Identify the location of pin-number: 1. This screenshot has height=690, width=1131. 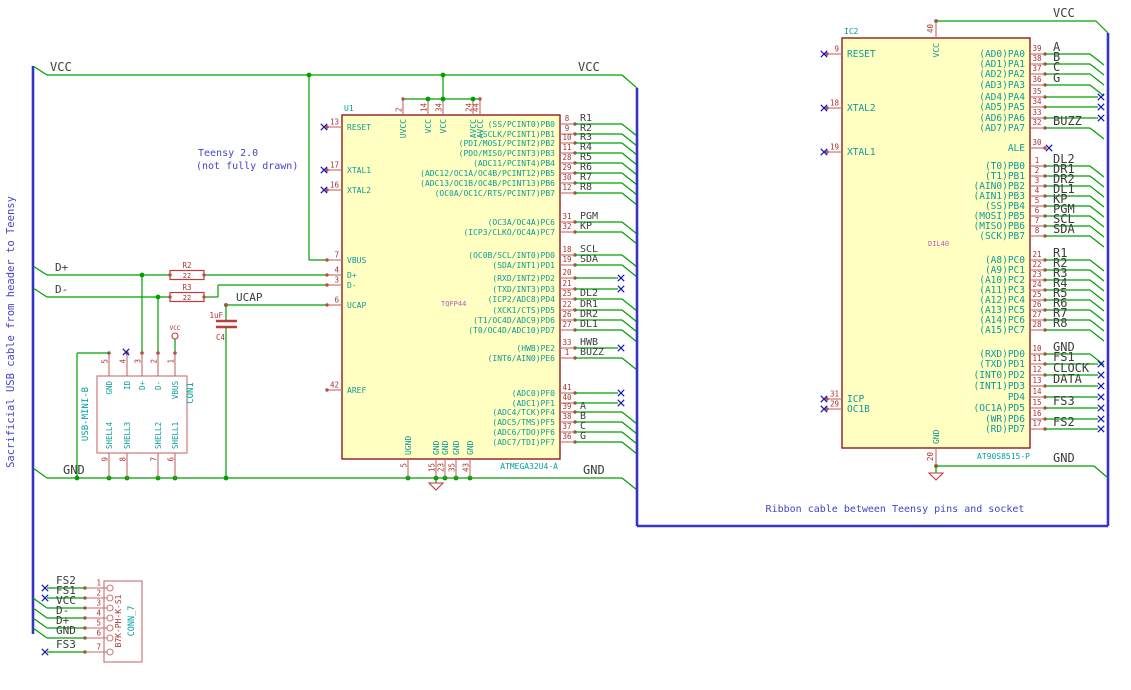
(171, 361).